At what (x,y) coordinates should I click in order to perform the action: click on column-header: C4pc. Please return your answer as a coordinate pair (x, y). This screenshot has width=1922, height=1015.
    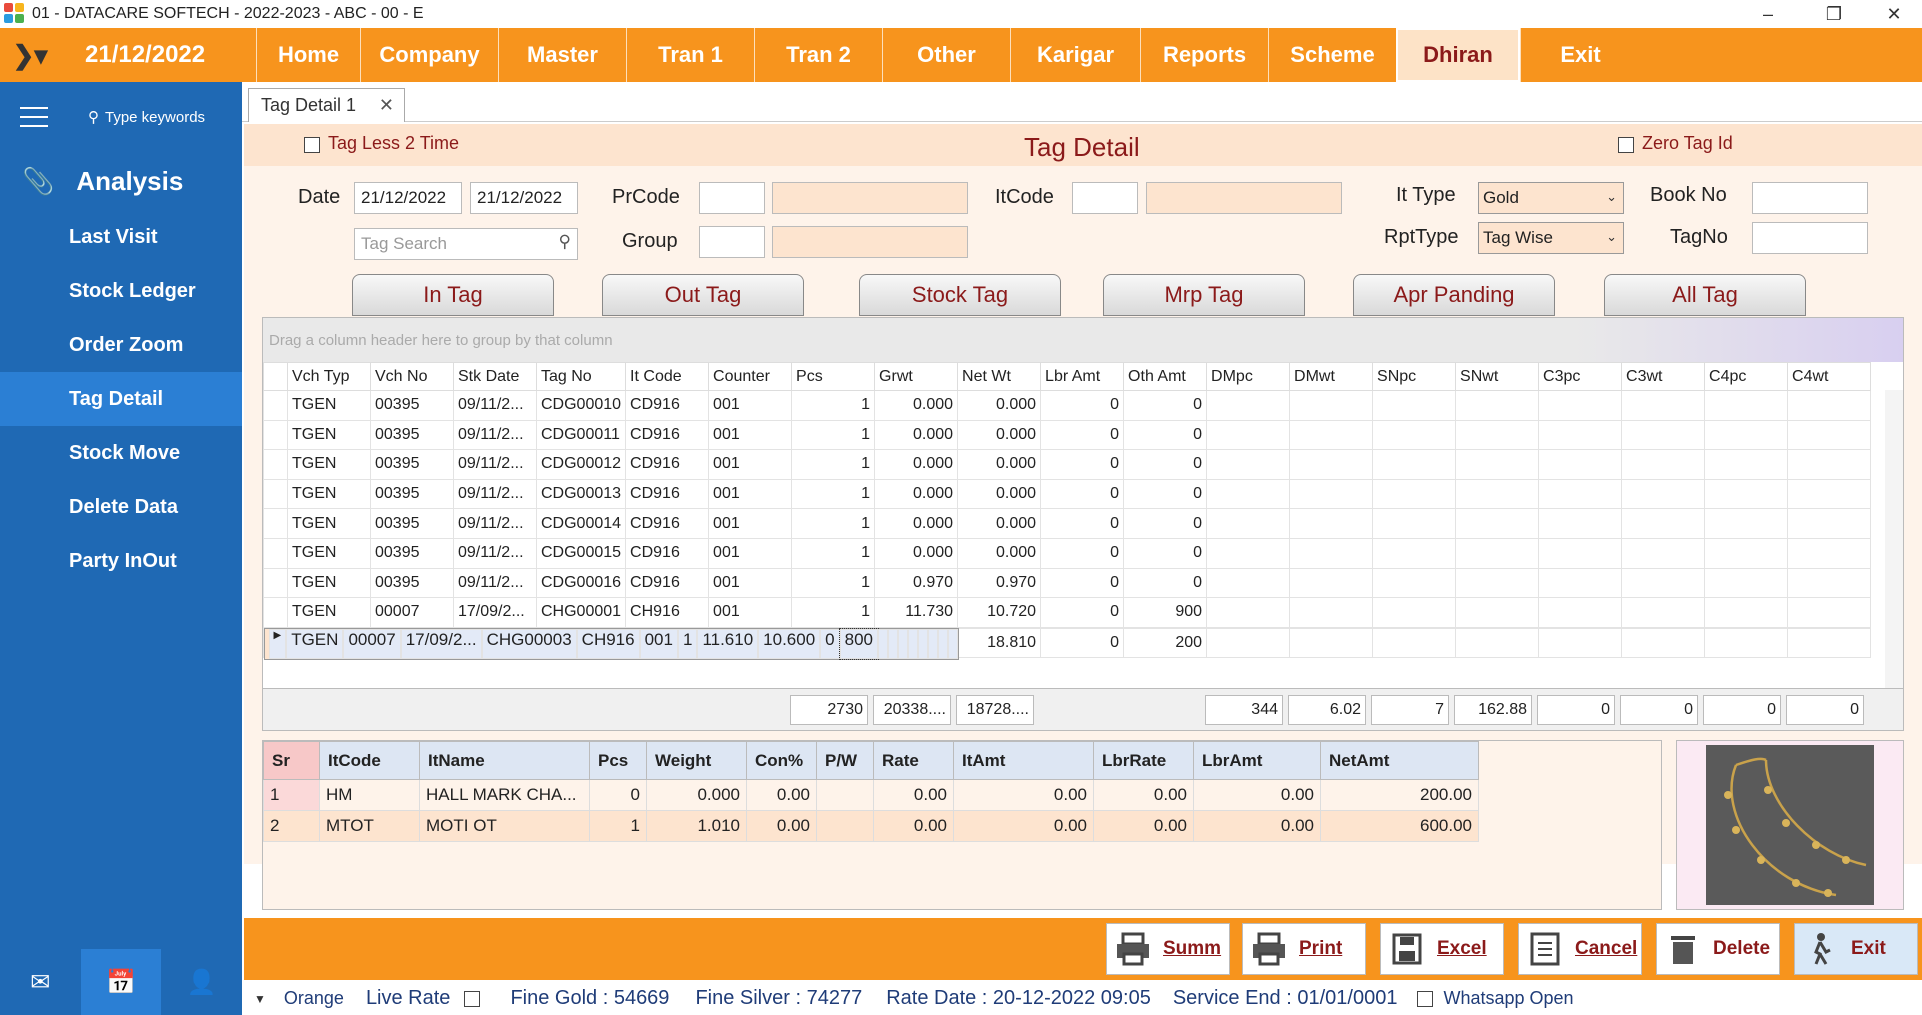
    Looking at the image, I should click on (1746, 376).